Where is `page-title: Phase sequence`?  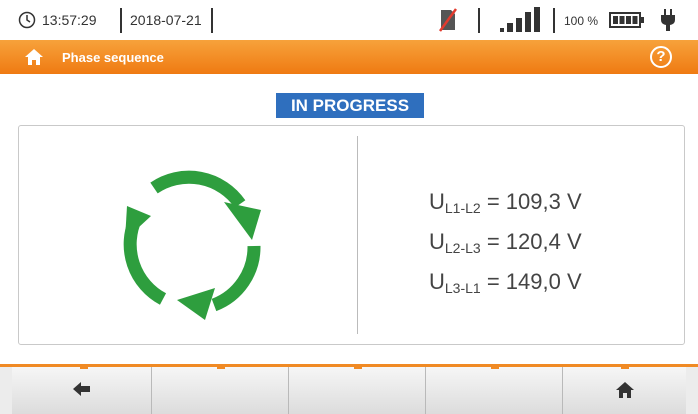
page-title: Phase sequence is located at coordinates (113, 57).